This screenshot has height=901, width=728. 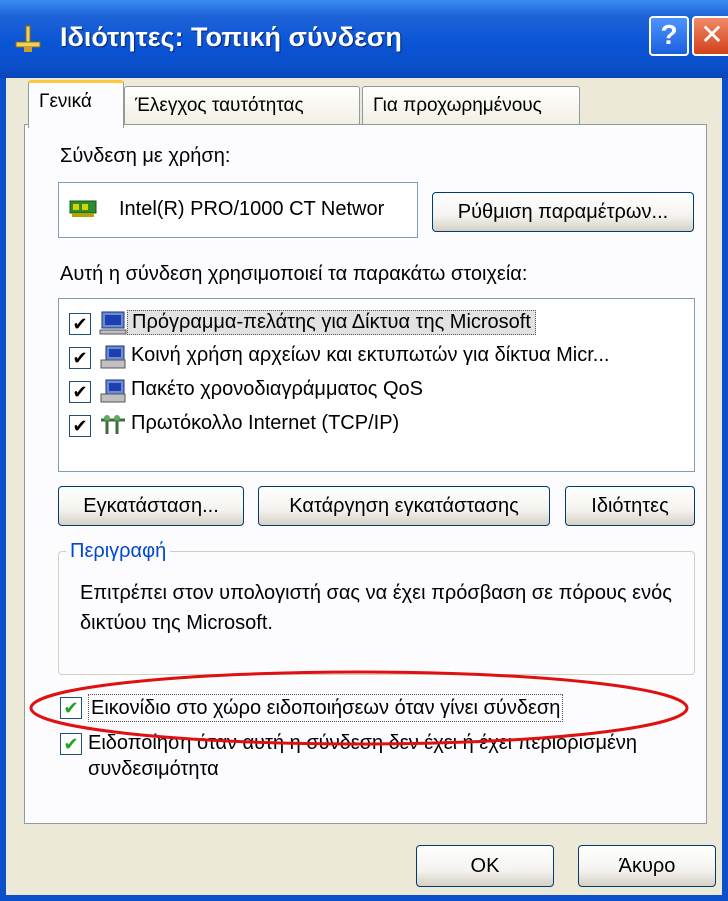 I want to click on adapter-name: Intel(R) PRO/1000 CT Networ, so click(x=252, y=209).